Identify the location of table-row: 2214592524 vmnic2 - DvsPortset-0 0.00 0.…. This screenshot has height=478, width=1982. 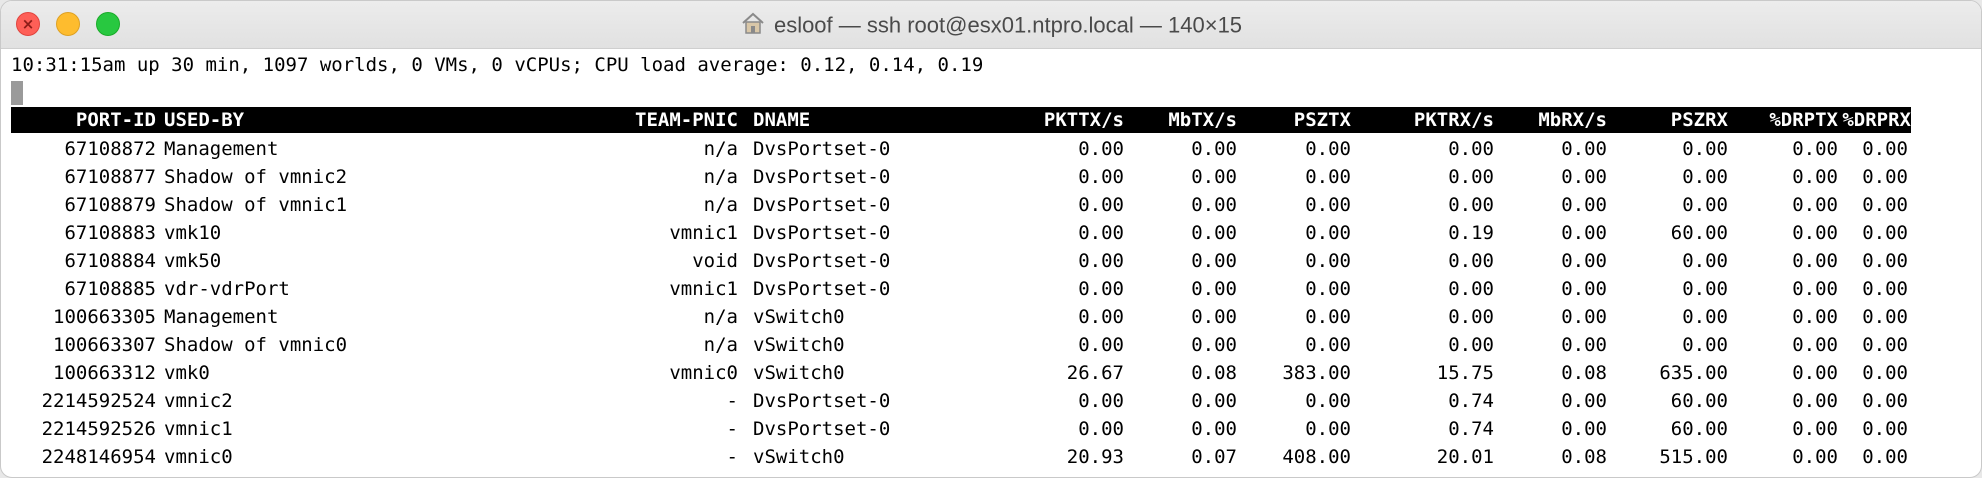
(961, 401).